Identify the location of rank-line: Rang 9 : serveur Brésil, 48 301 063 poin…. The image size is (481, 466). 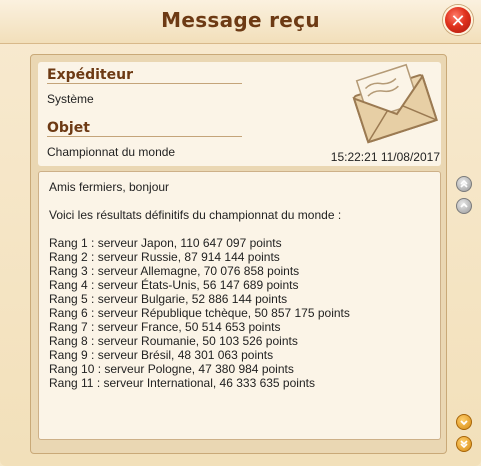
(161, 355).